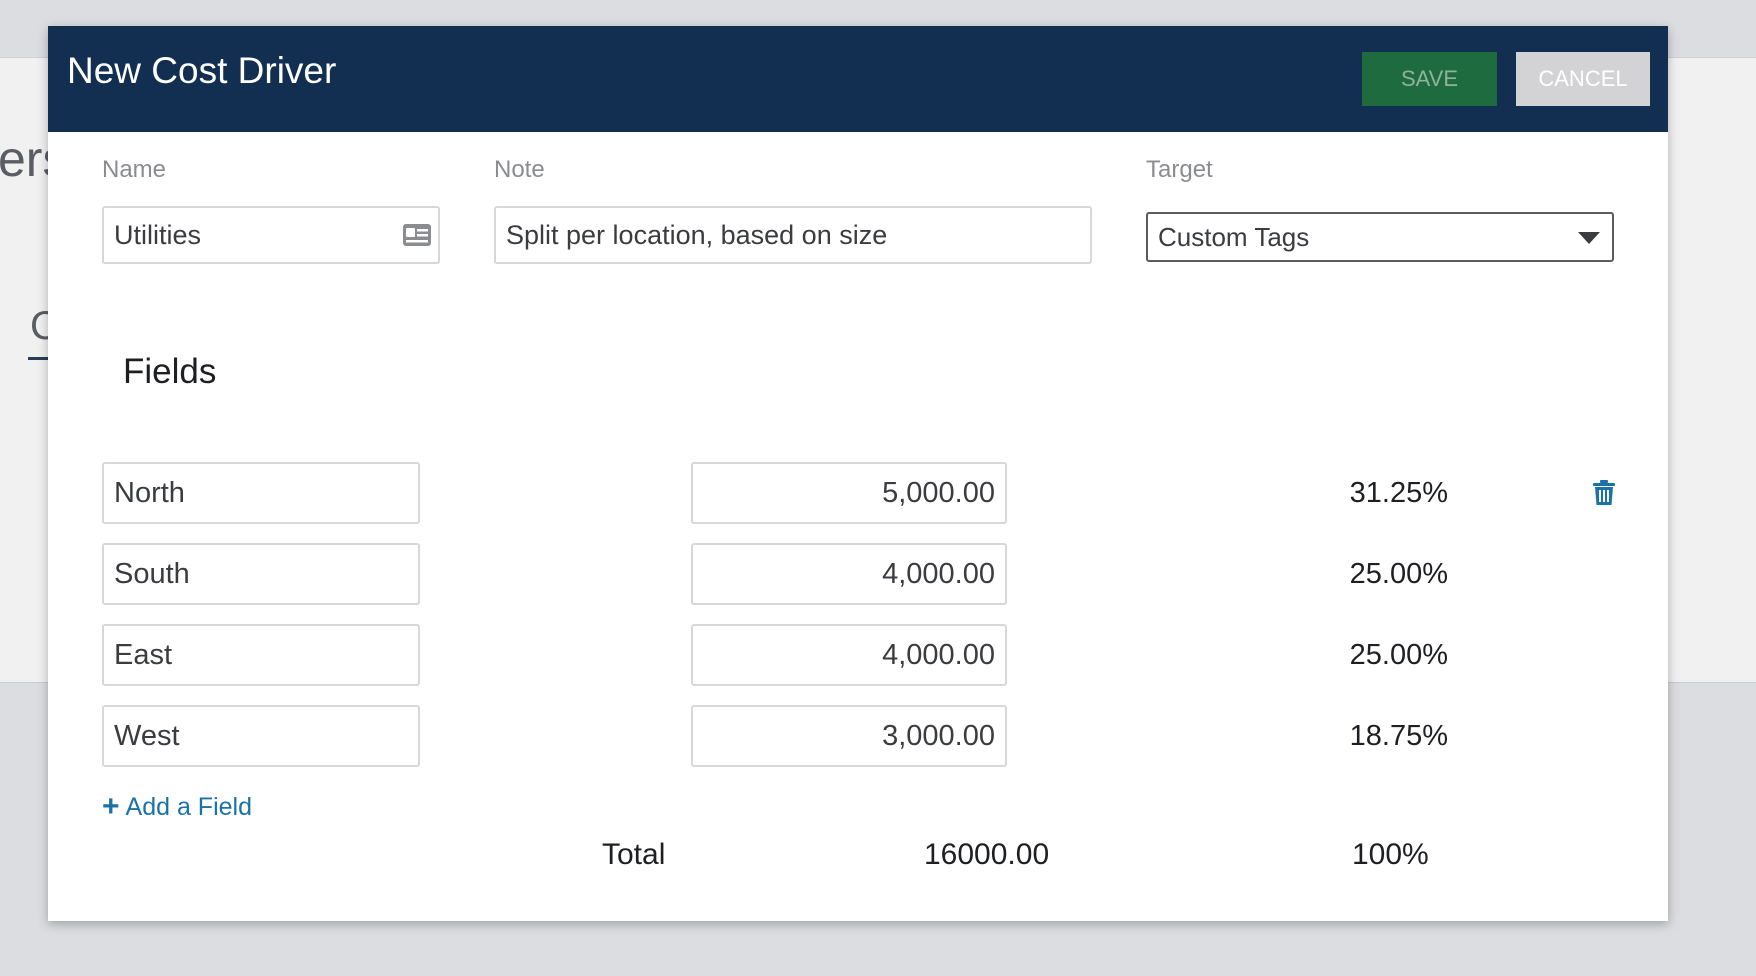 The width and height of the screenshot is (1756, 976). What do you see at coordinates (261, 736) in the screenshot?
I see `field-name-input: West` at bounding box center [261, 736].